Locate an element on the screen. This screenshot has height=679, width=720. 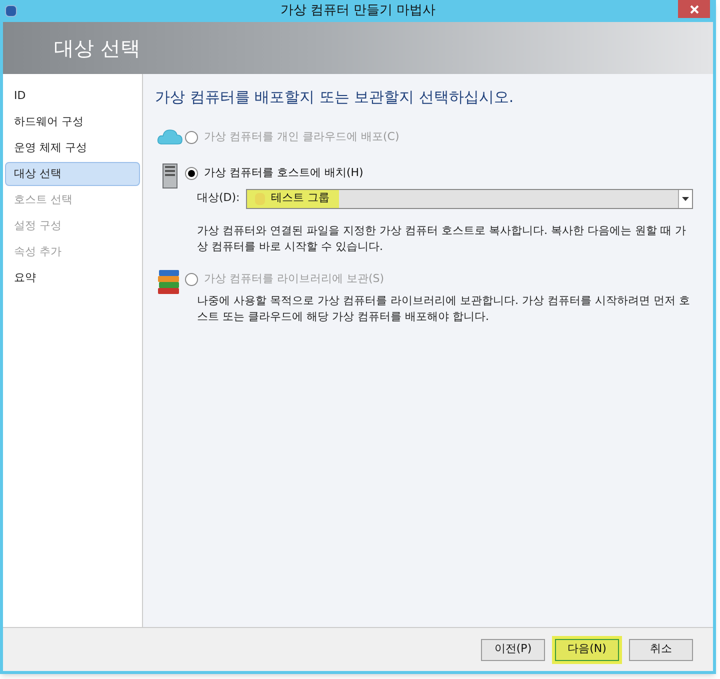
sidebar-item: 운영 체제 구성 is located at coordinates (72, 148).